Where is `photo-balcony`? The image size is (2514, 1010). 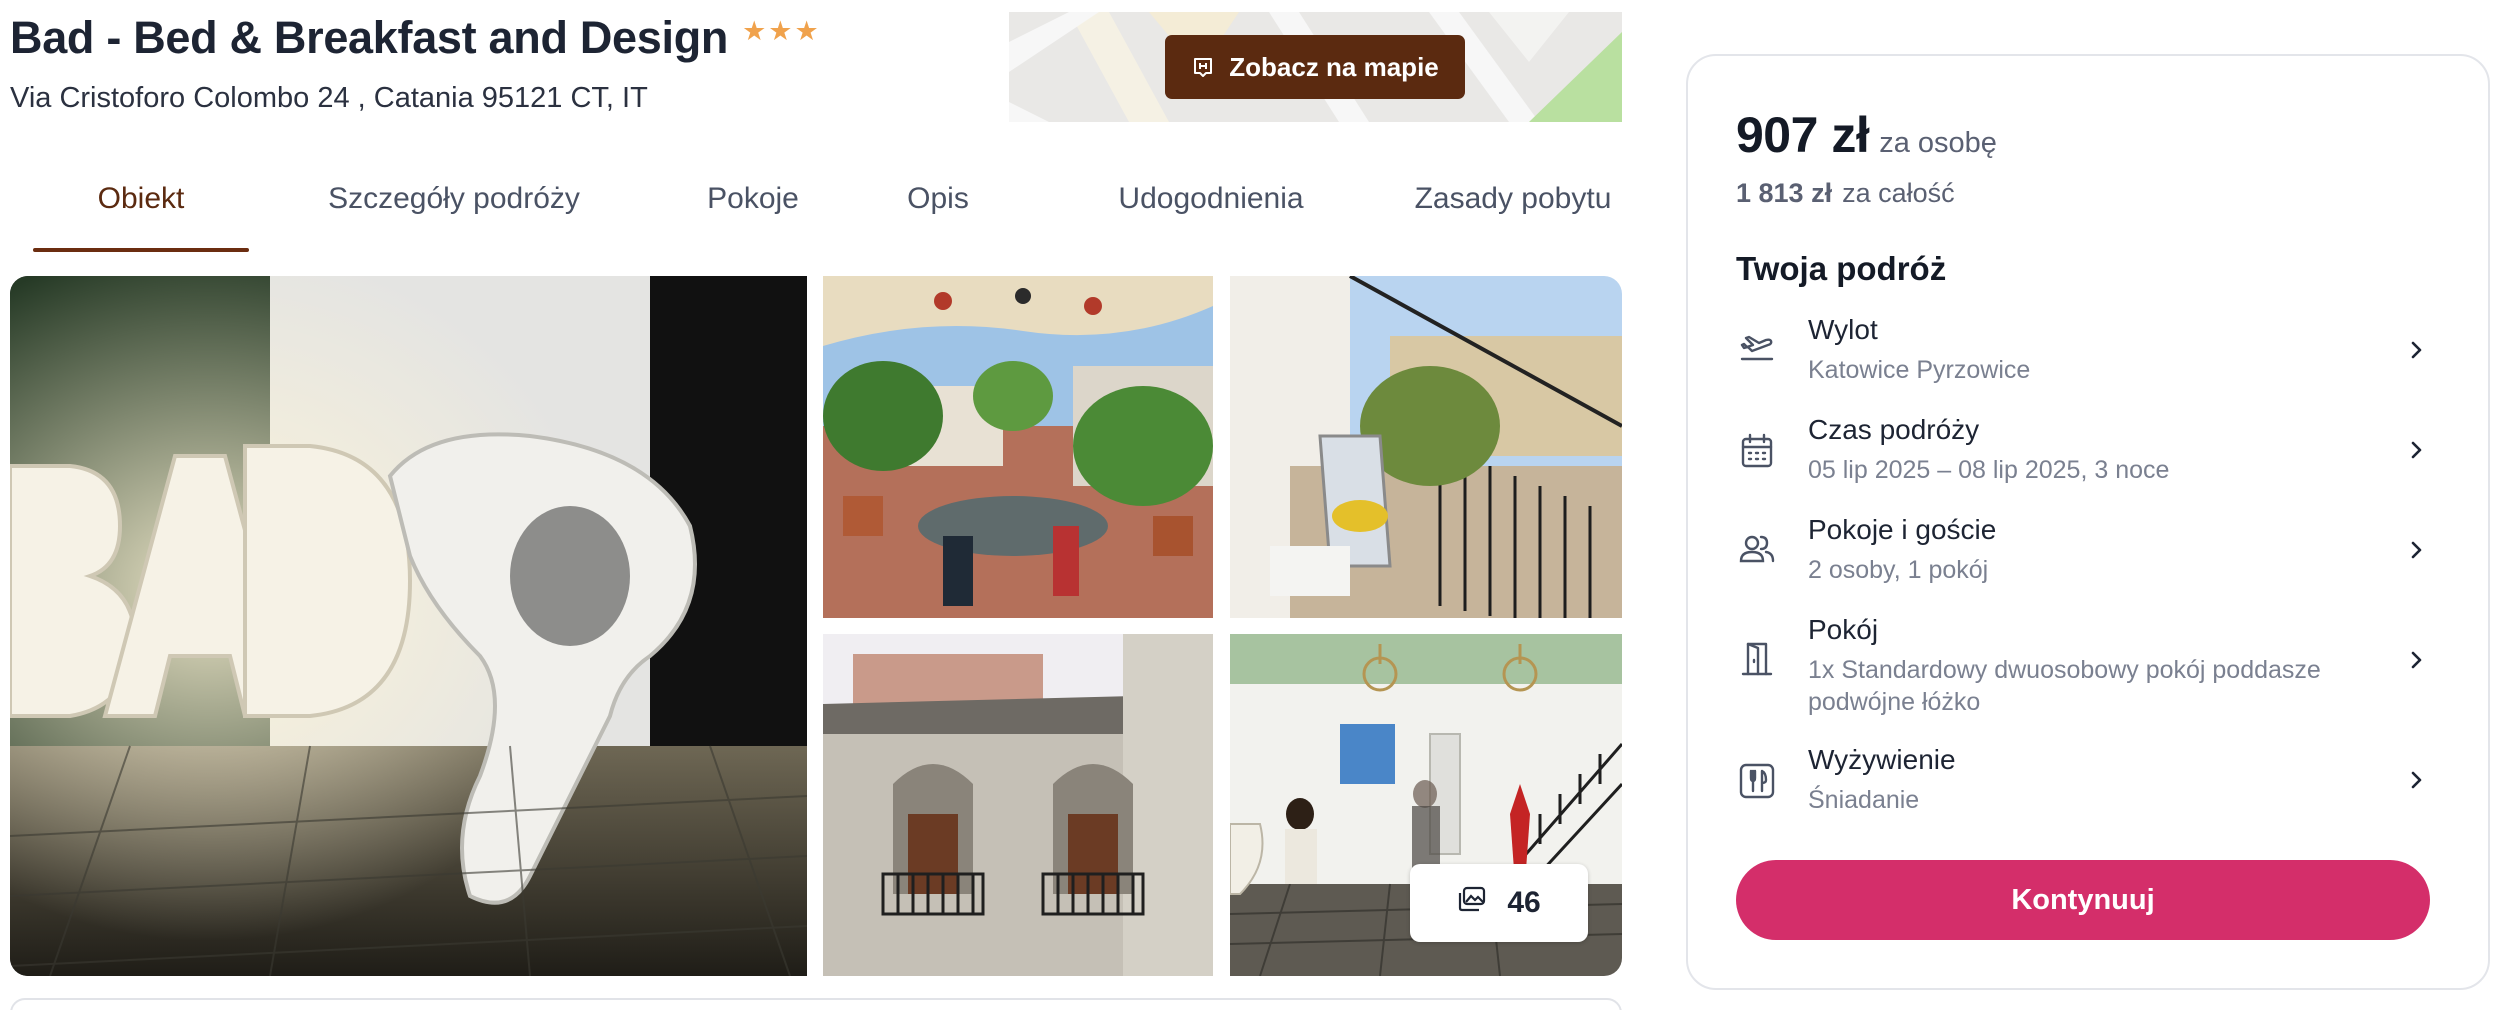
photo-balcony is located at coordinates (1426, 447).